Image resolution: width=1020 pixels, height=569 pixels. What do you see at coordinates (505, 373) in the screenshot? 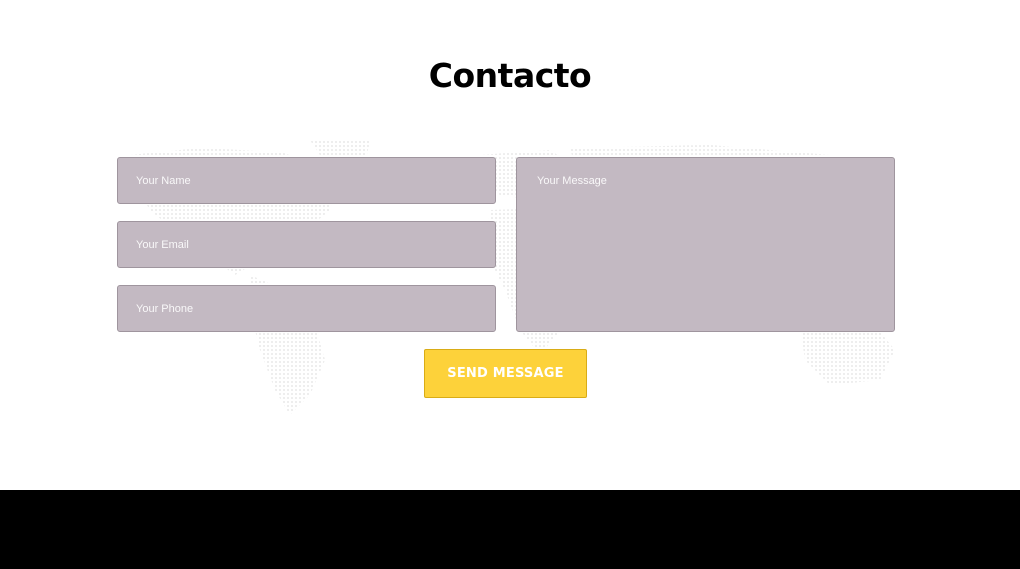
I see `send-message-button: SEND MESSAGE` at bounding box center [505, 373].